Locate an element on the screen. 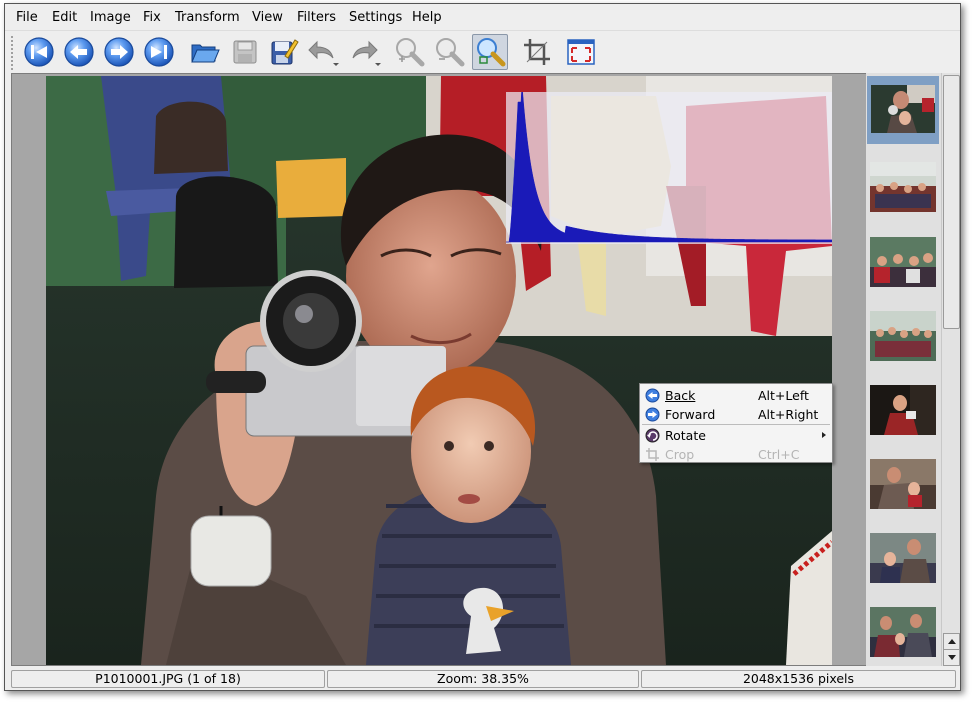  save-button is located at coordinates (245, 52).